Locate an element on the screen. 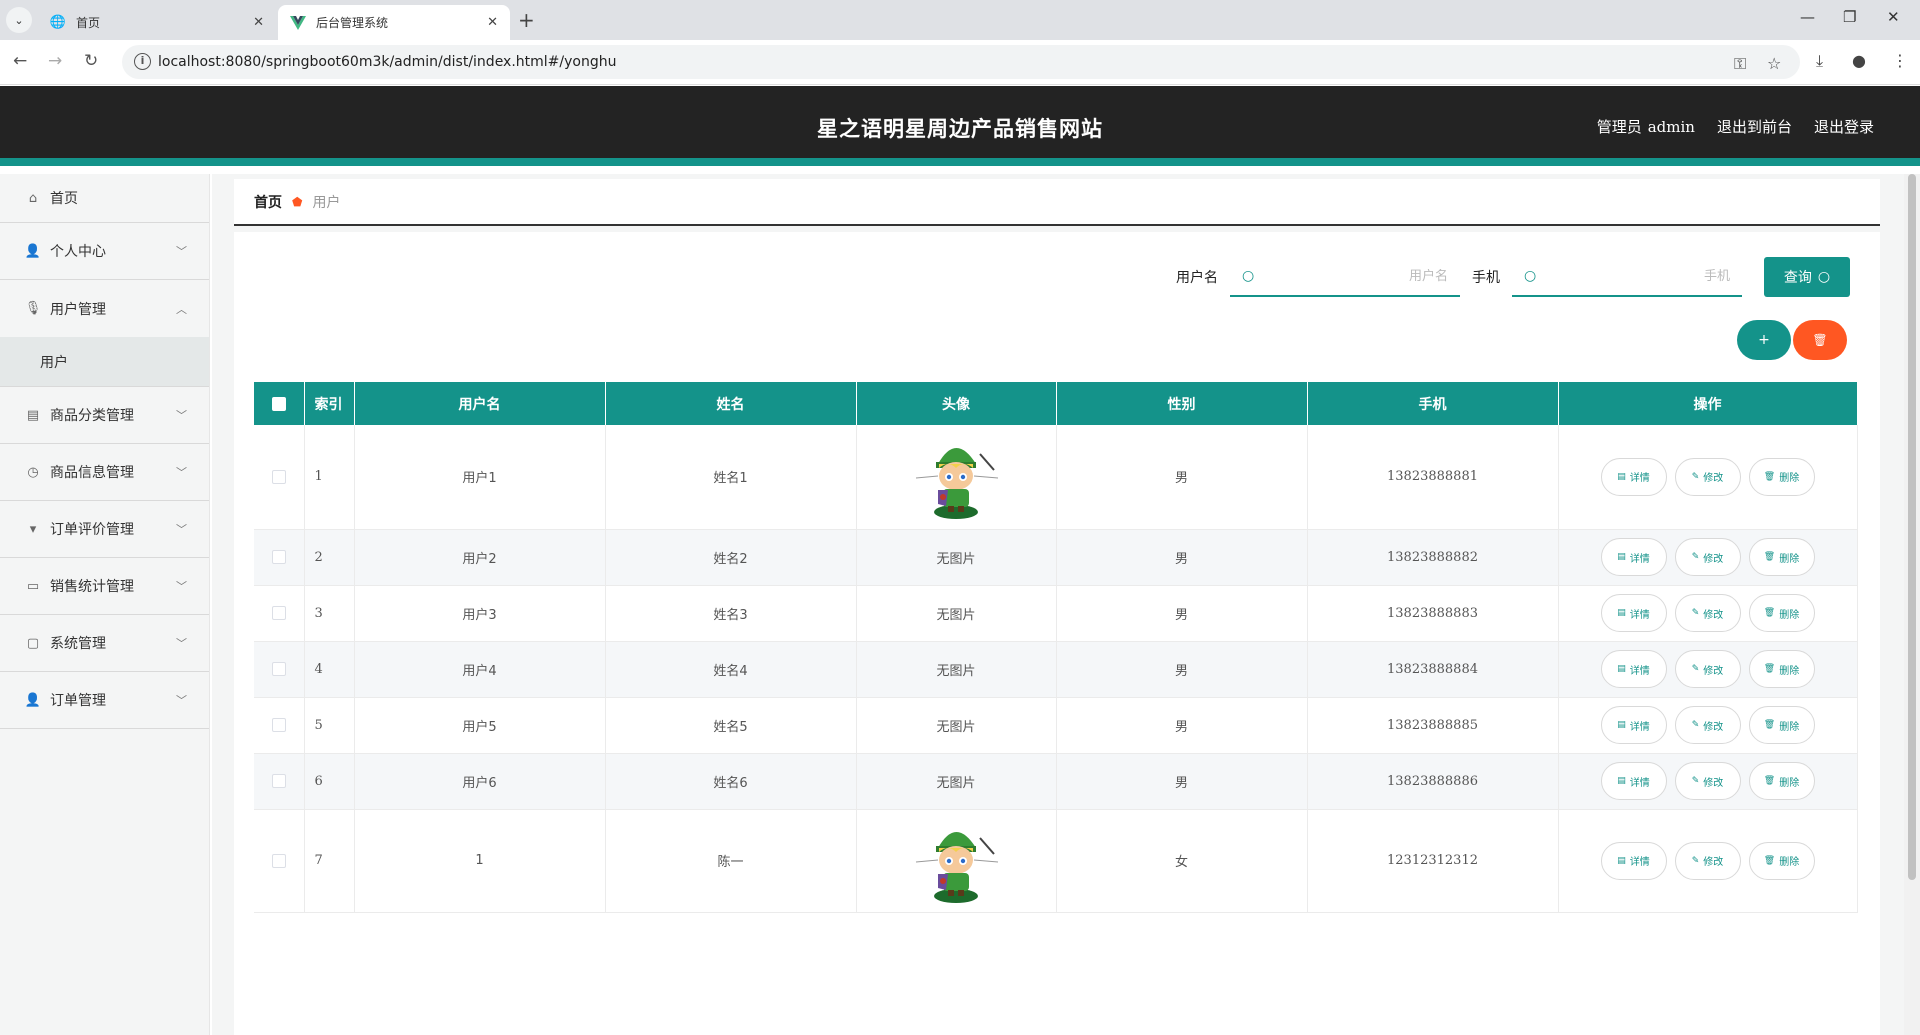 Image resolution: width=1920 pixels, height=1035 pixels. sidebar-item-product-management: ◷ 商品信息管理 ﹀ is located at coordinates (104, 472).